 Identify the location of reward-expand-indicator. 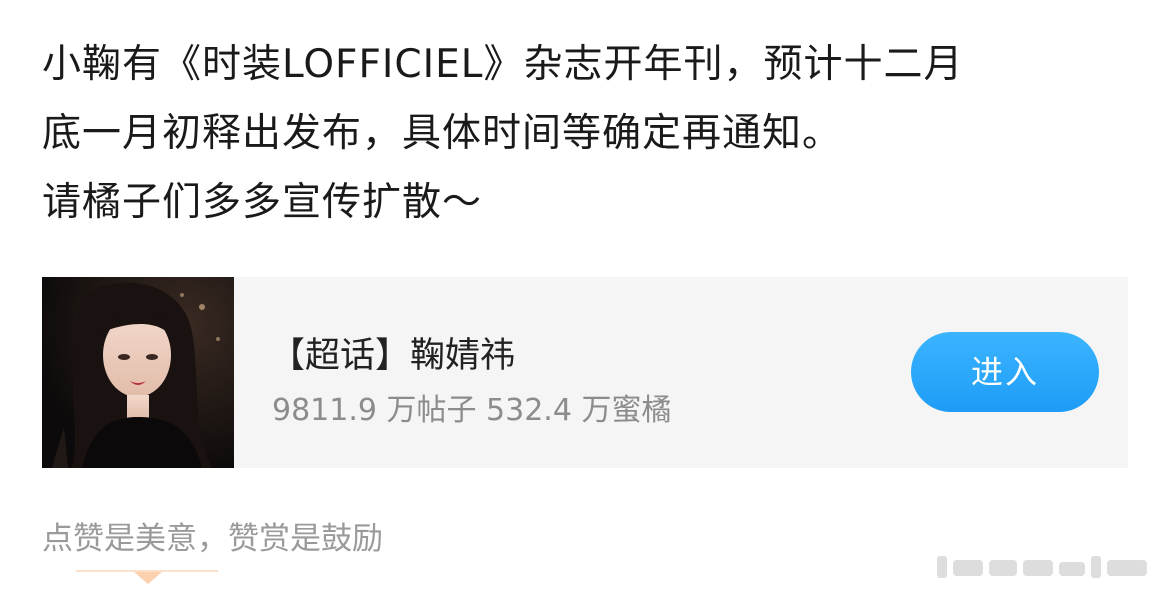
(147, 580).